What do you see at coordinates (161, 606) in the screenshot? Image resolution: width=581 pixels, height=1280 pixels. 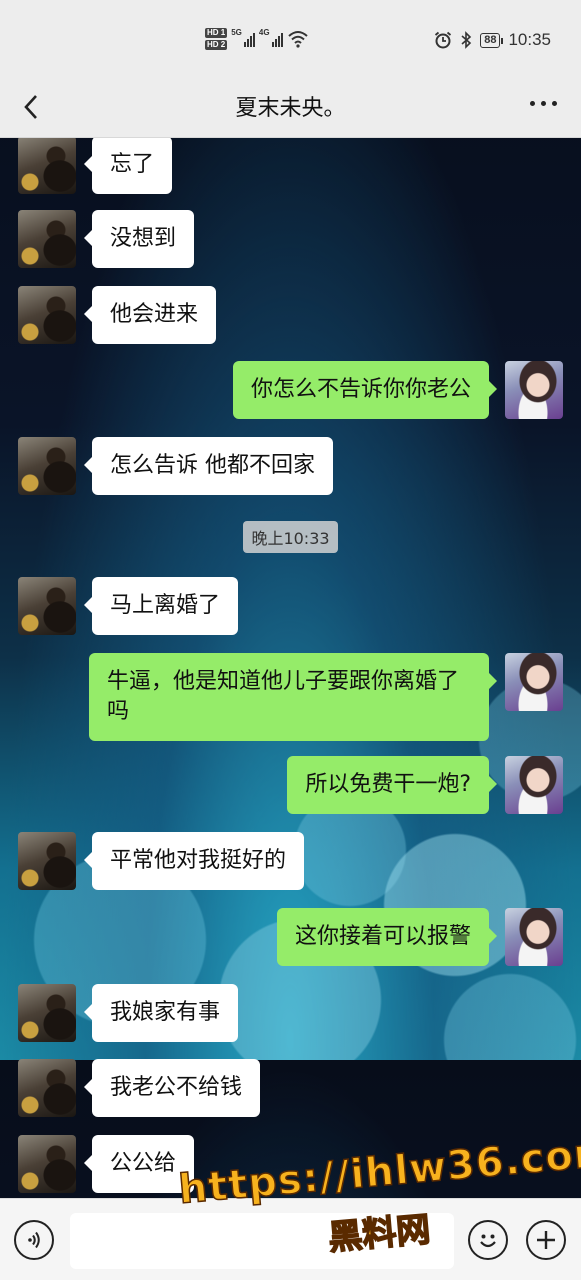 I see `message-bubble: 马上离婚了` at bounding box center [161, 606].